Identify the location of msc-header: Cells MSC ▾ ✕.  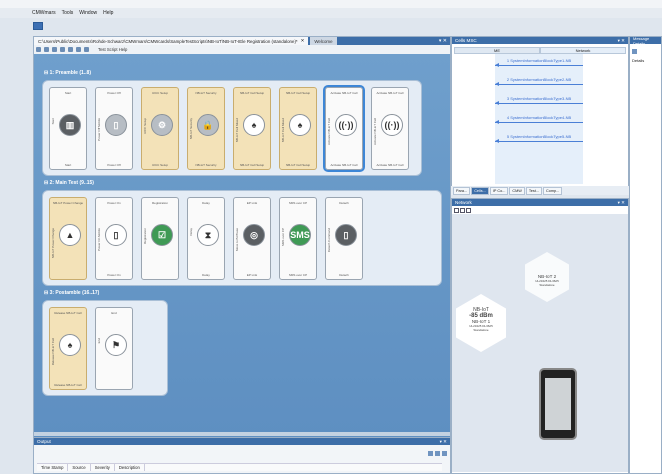
(540, 40).